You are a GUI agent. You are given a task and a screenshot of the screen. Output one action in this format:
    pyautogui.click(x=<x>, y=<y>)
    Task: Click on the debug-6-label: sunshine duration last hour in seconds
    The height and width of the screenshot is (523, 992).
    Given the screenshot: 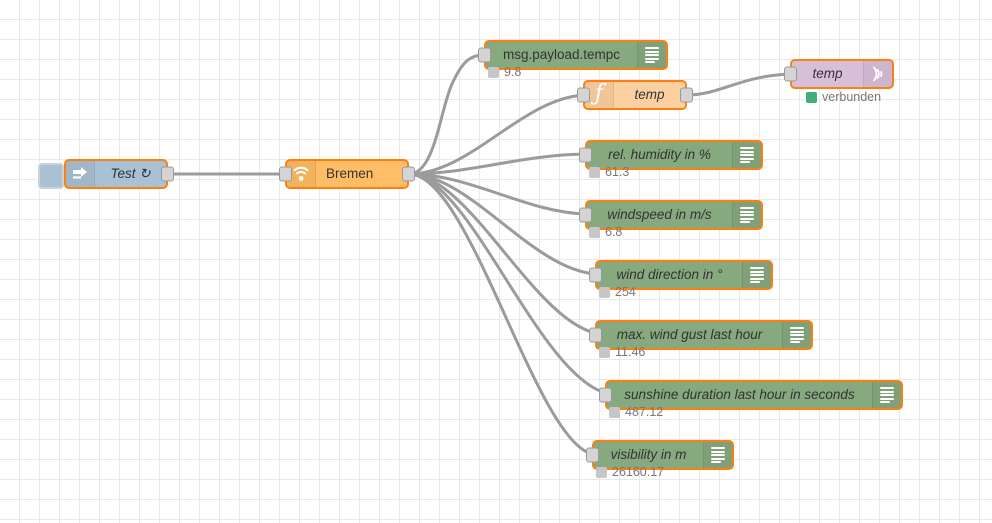 What is the action you would take?
    pyautogui.click(x=739, y=395)
    